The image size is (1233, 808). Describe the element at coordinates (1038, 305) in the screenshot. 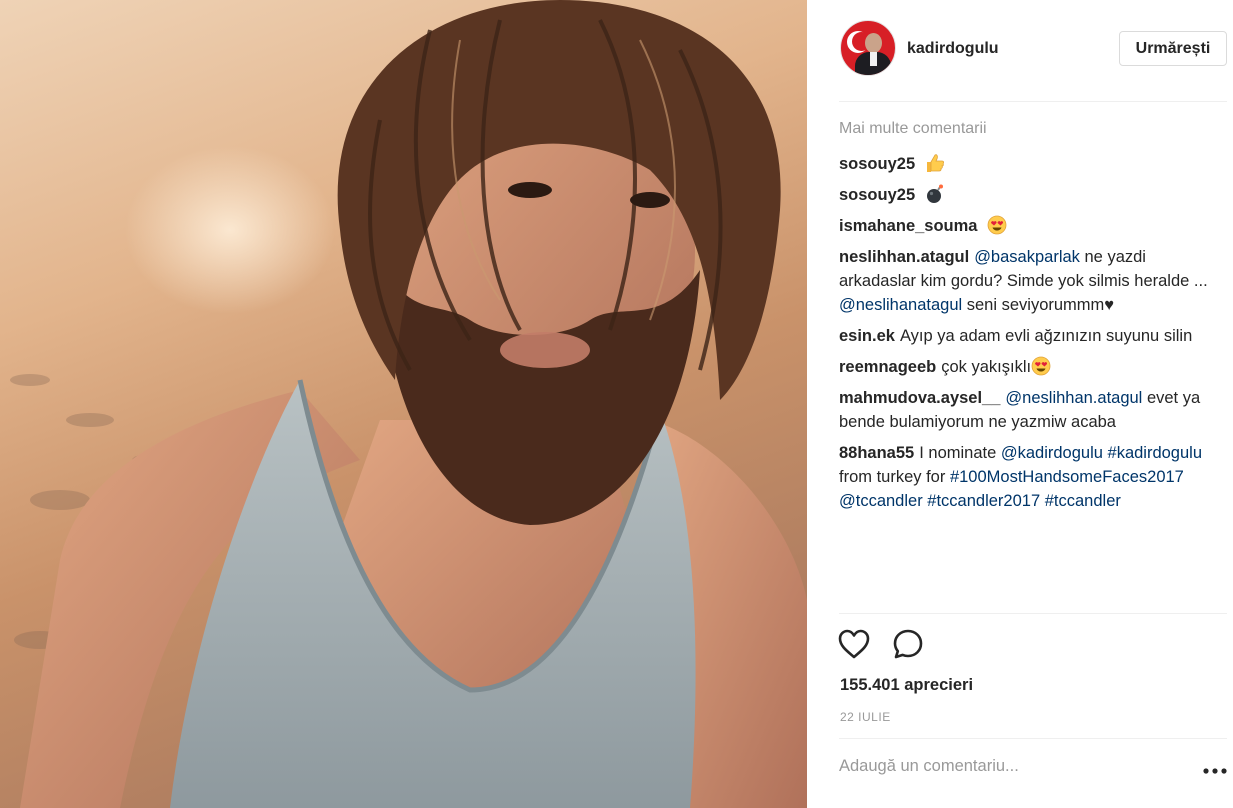

I see `comment-text: seni seviyorummm♥` at that location.